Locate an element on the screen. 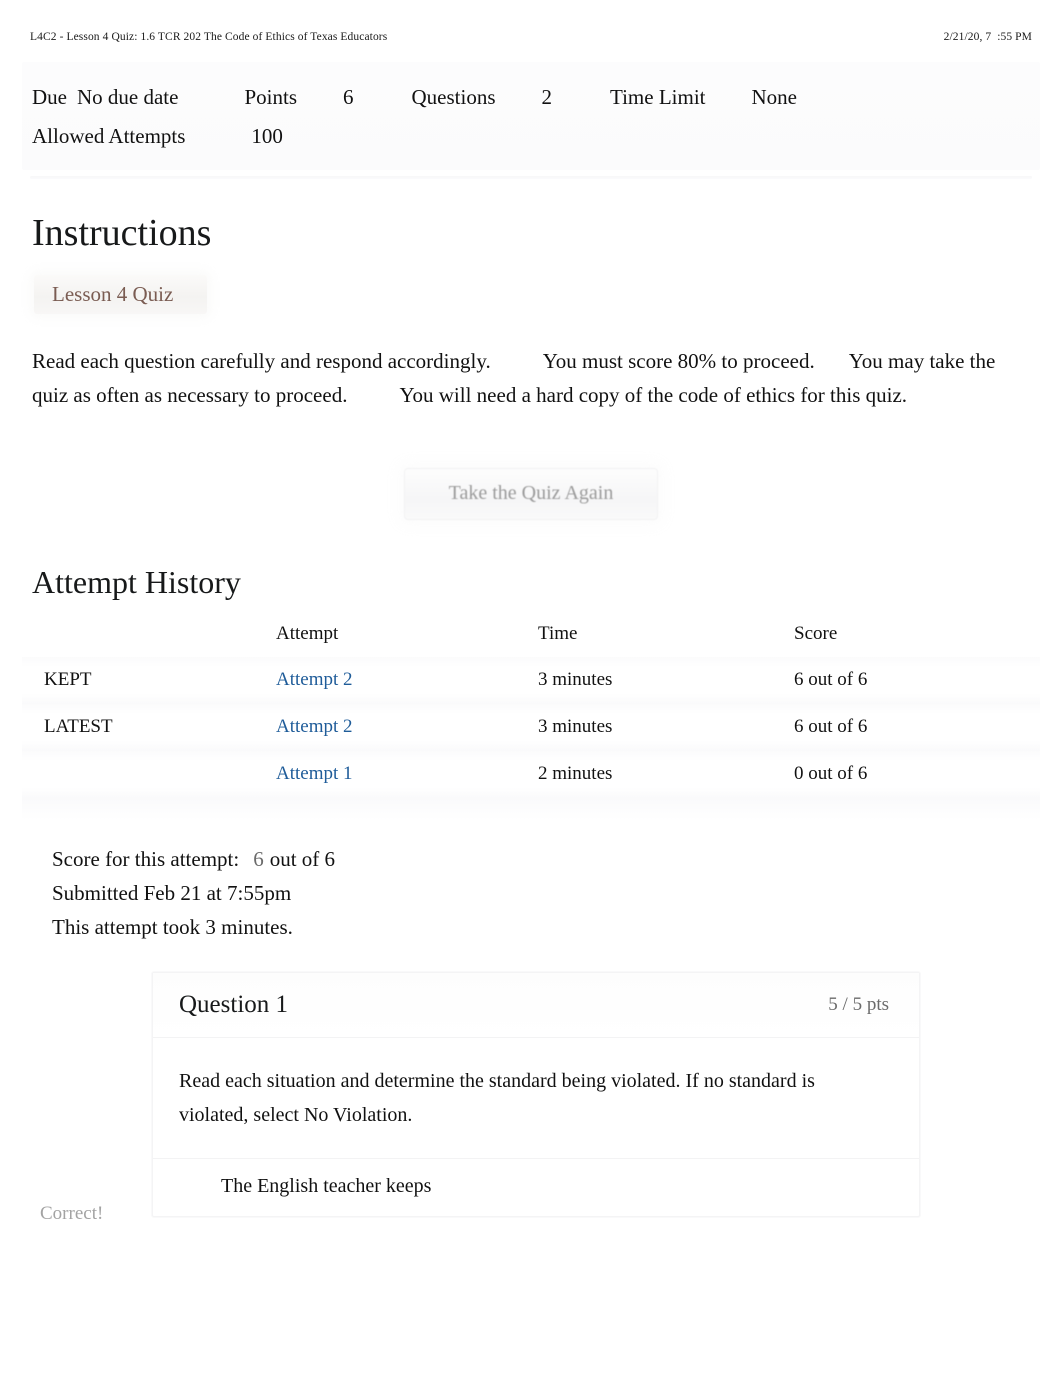 The width and height of the screenshot is (1062, 1377). points-value: 6 is located at coordinates (348, 97).